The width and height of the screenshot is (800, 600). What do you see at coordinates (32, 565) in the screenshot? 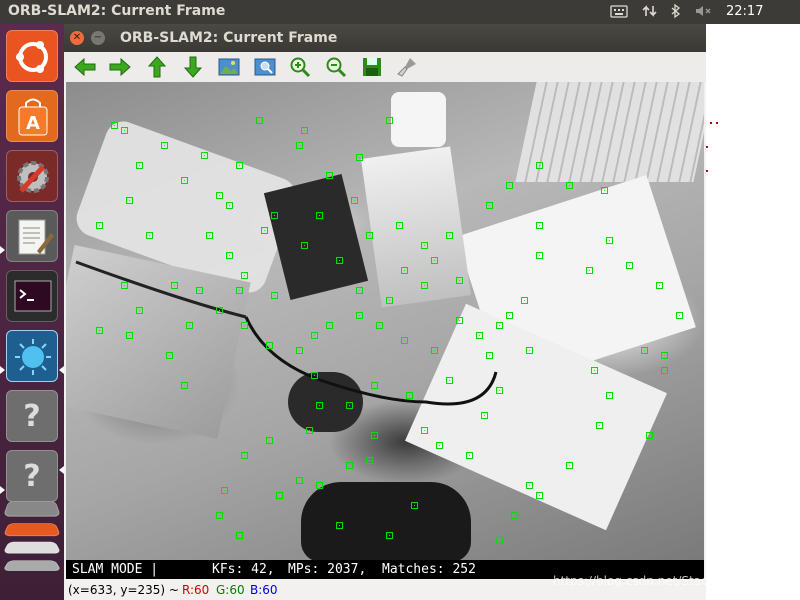
I see `trash-icon` at bounding box center [32, 565].